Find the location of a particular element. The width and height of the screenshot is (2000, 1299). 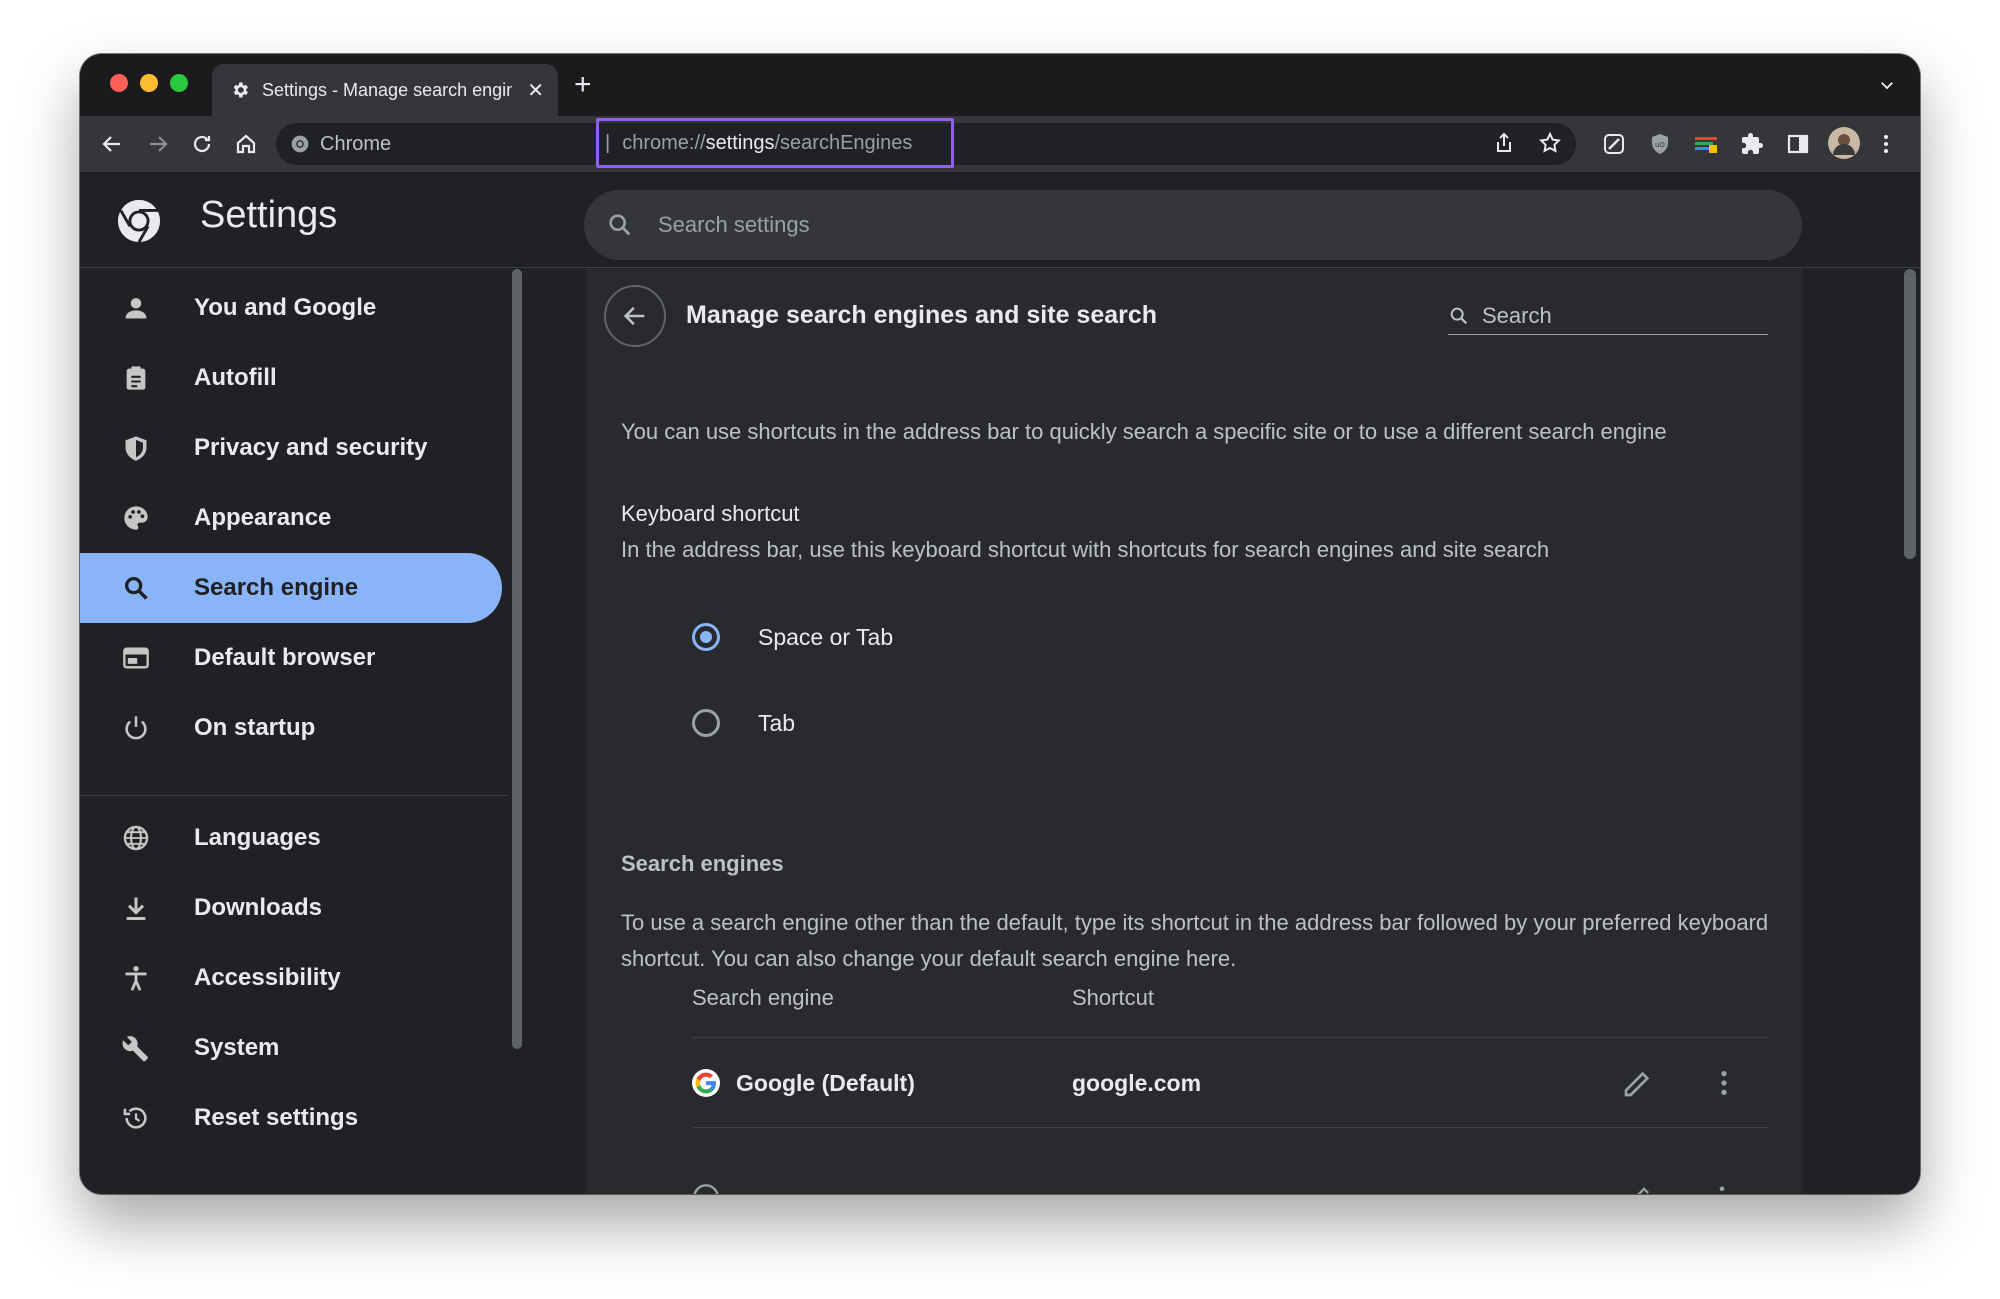

side-panel-icon is located at coordinates (1798, 144).